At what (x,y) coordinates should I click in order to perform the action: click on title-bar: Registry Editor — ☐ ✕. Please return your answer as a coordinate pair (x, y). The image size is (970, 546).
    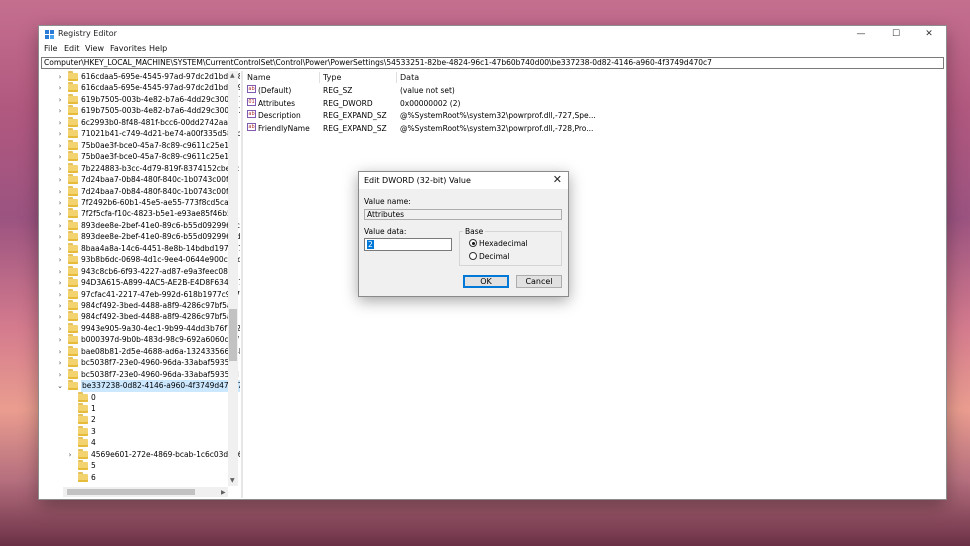
    Looking at the image, I should click on (492, 34).